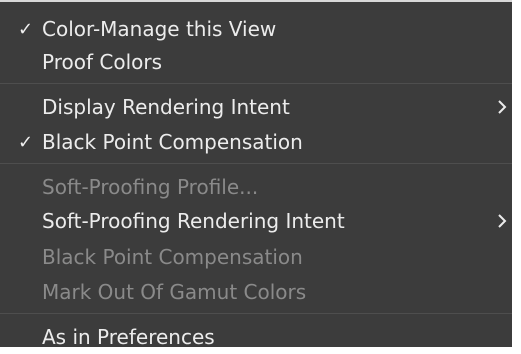  Describe the element at coordinates (102, 62) in the screenshot. I see `menu-item-label: Proof Colors` at that location.